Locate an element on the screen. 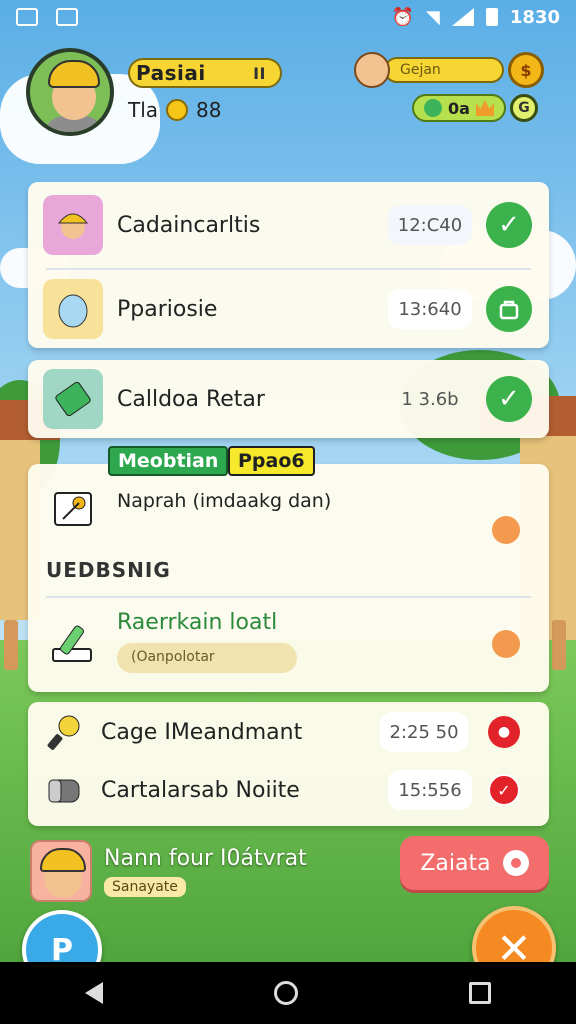  gem-count: 0a is located at coordinates (459, 108).